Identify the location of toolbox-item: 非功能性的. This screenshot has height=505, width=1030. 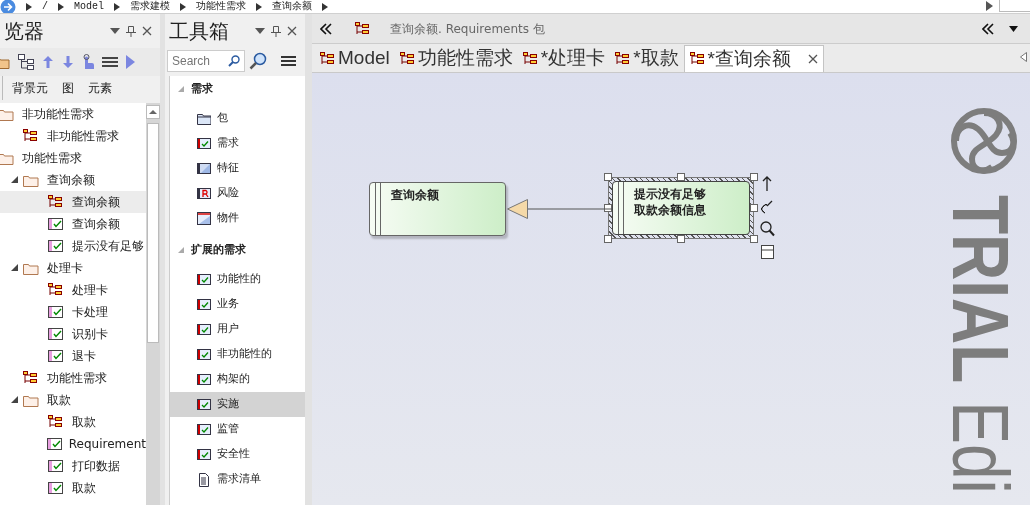
(237, 354).